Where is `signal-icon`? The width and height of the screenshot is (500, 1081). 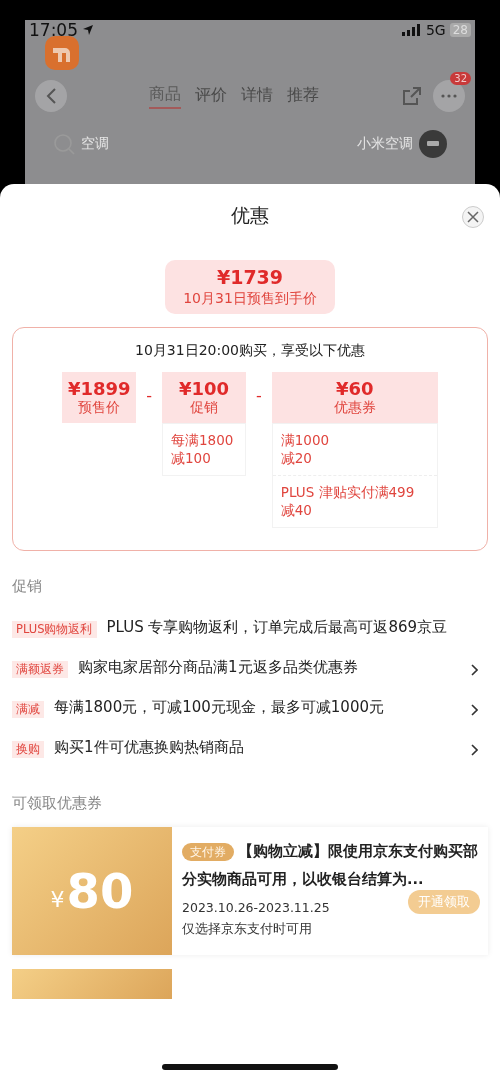
signal-icon is located at coordinates (411, 30).